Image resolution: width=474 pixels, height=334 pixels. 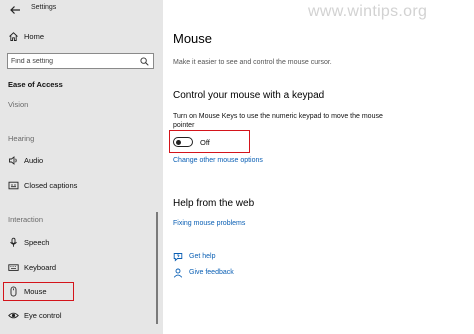 I want to click on get-help-icon, so click(x=178, y=257).